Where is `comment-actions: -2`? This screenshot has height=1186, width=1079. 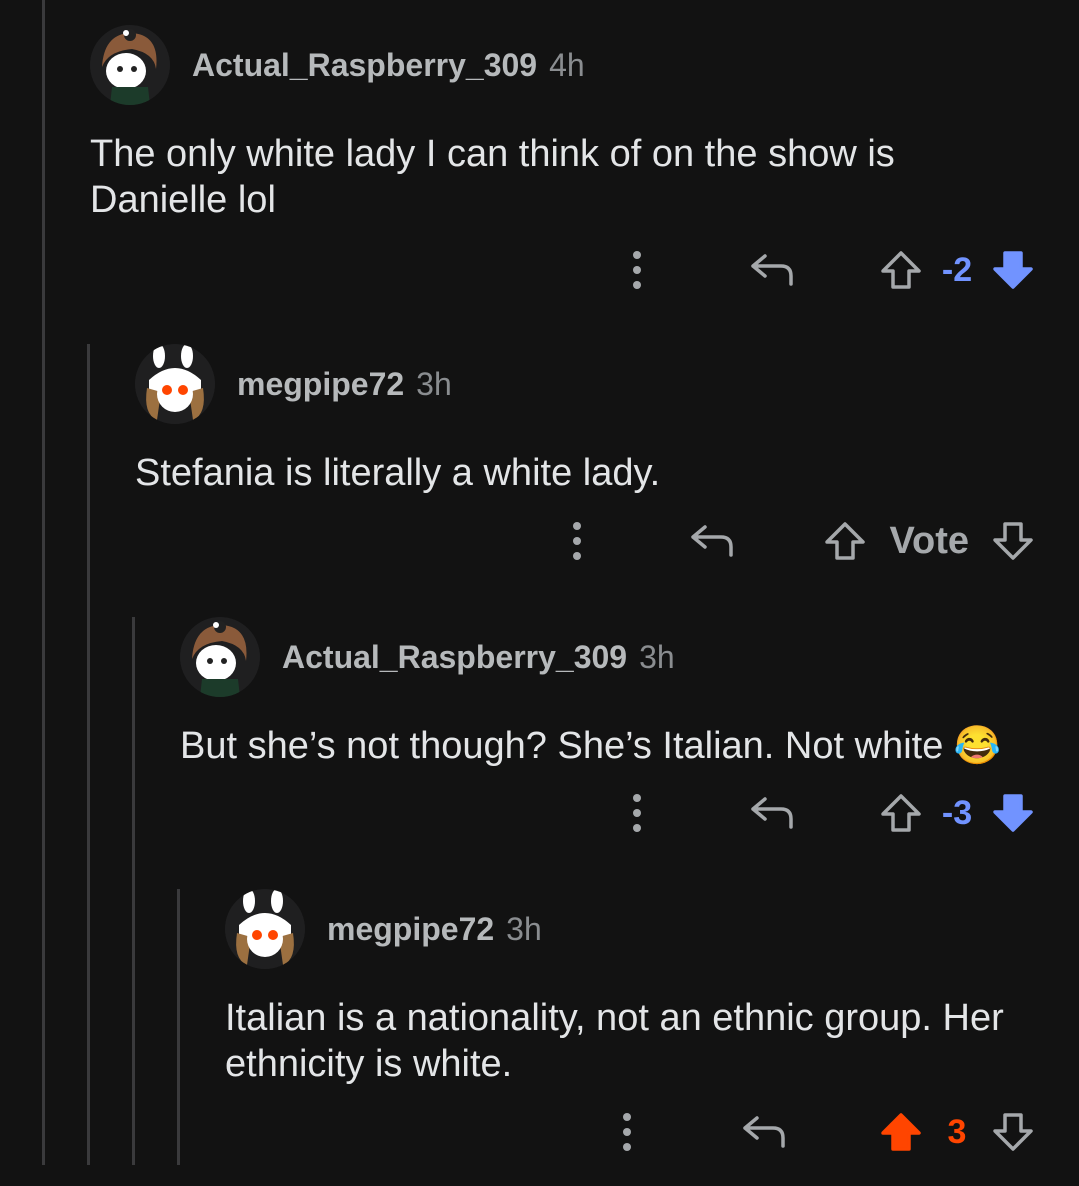
comment-actions: -2 is located at coordinates (826, 270).